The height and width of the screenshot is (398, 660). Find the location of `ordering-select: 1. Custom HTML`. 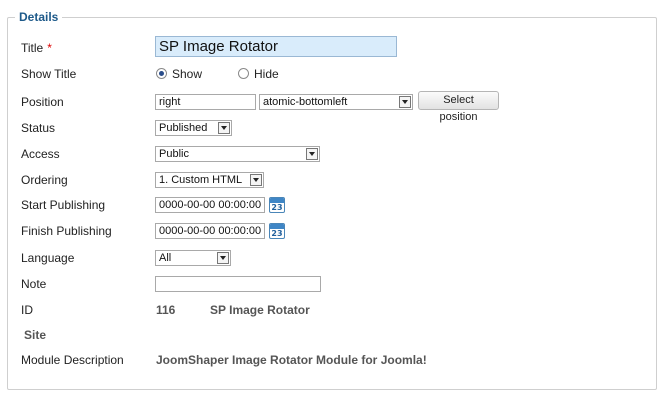

ordering-select: 1. Custom HTML is located at coordinates (209, 180).